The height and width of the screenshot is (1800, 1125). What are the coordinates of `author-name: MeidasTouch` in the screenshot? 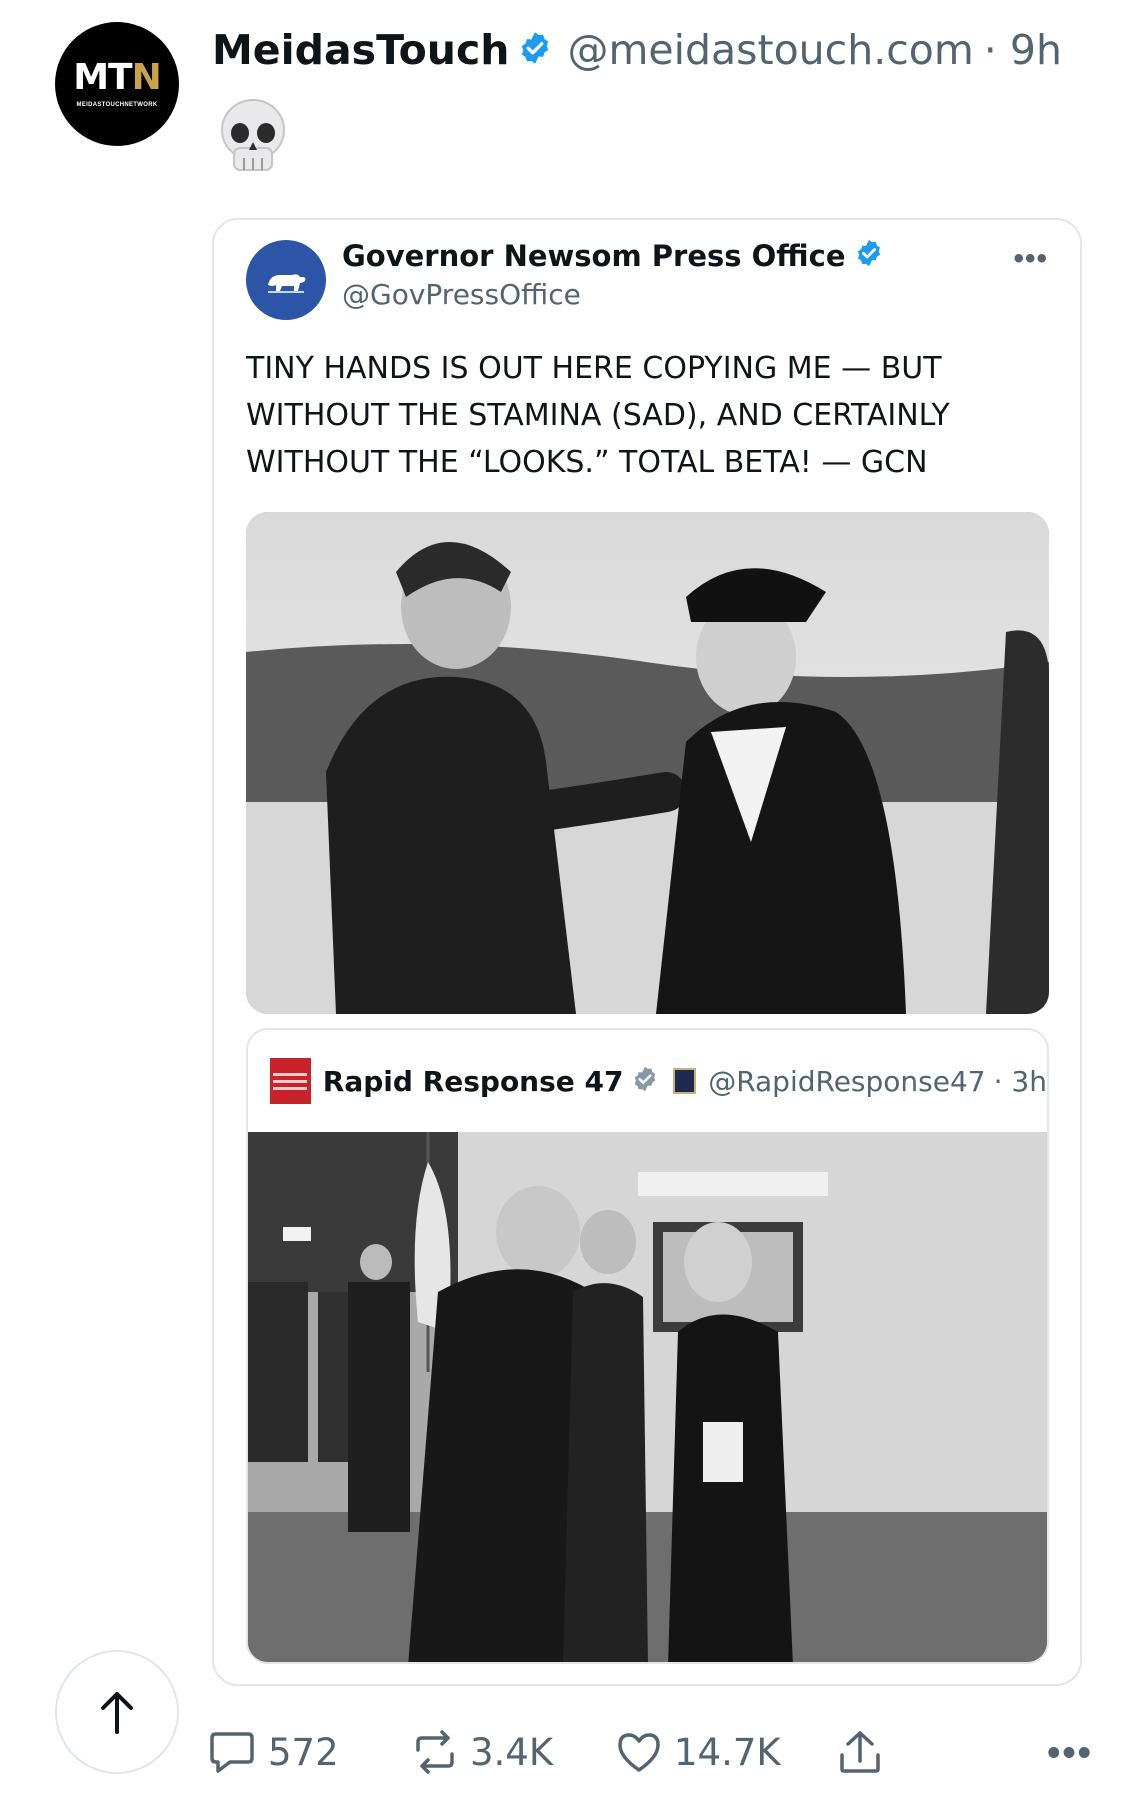 It's located at (360, 50).